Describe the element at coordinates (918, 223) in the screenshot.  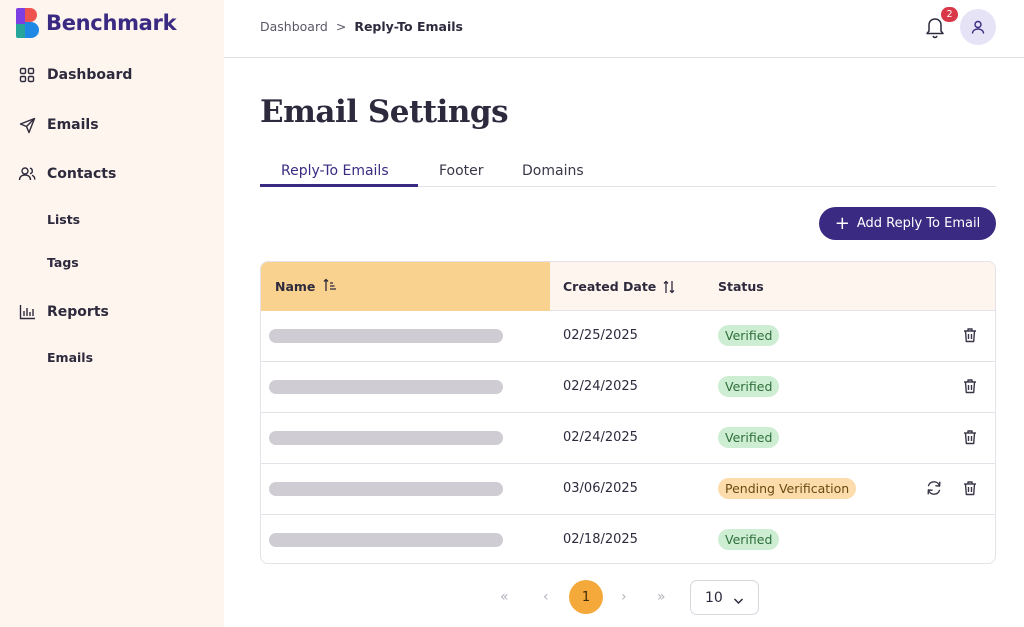
I see `add-button-label: Add Reply To Email` at that location.